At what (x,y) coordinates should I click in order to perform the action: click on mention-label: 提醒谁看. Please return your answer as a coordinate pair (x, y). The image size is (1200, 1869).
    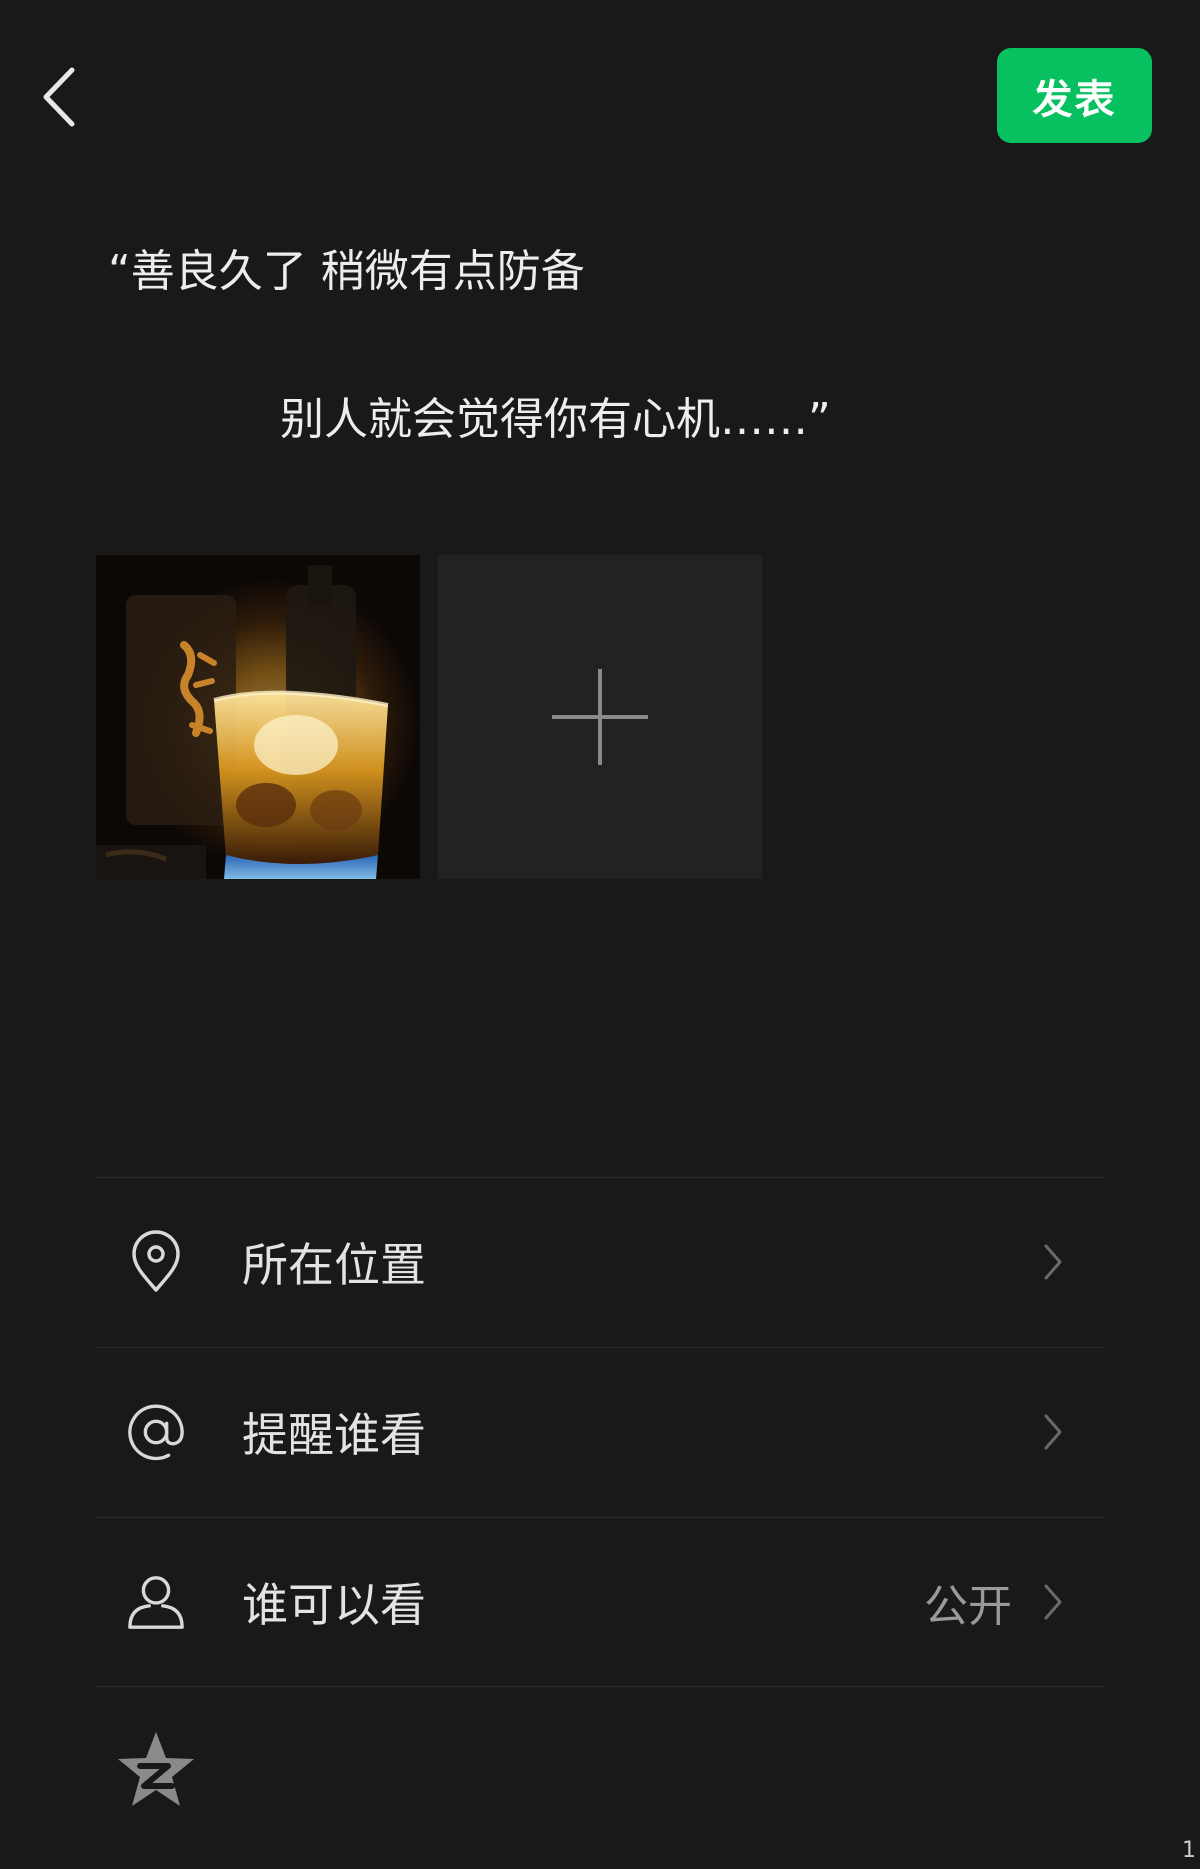
    Looking at the image, I should click on (334, 1435).